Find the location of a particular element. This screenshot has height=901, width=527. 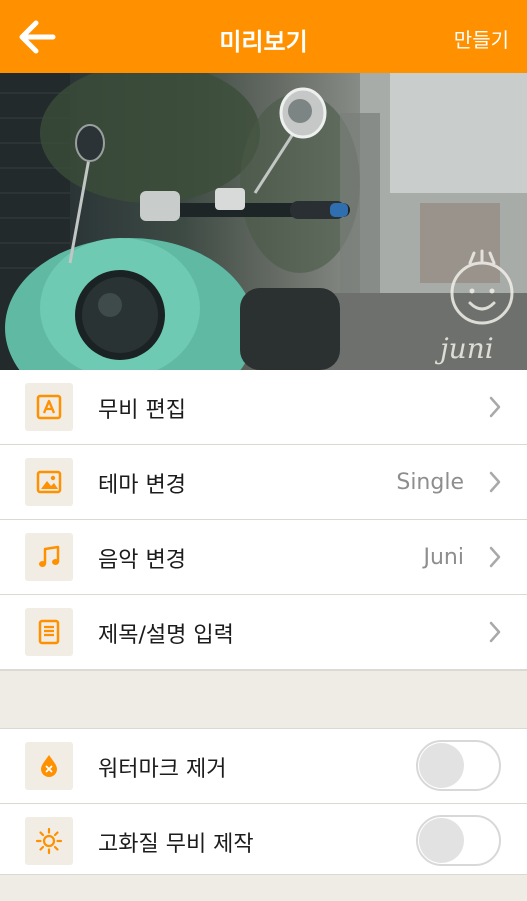

music-note-icon is located at coordinates (49, 556).